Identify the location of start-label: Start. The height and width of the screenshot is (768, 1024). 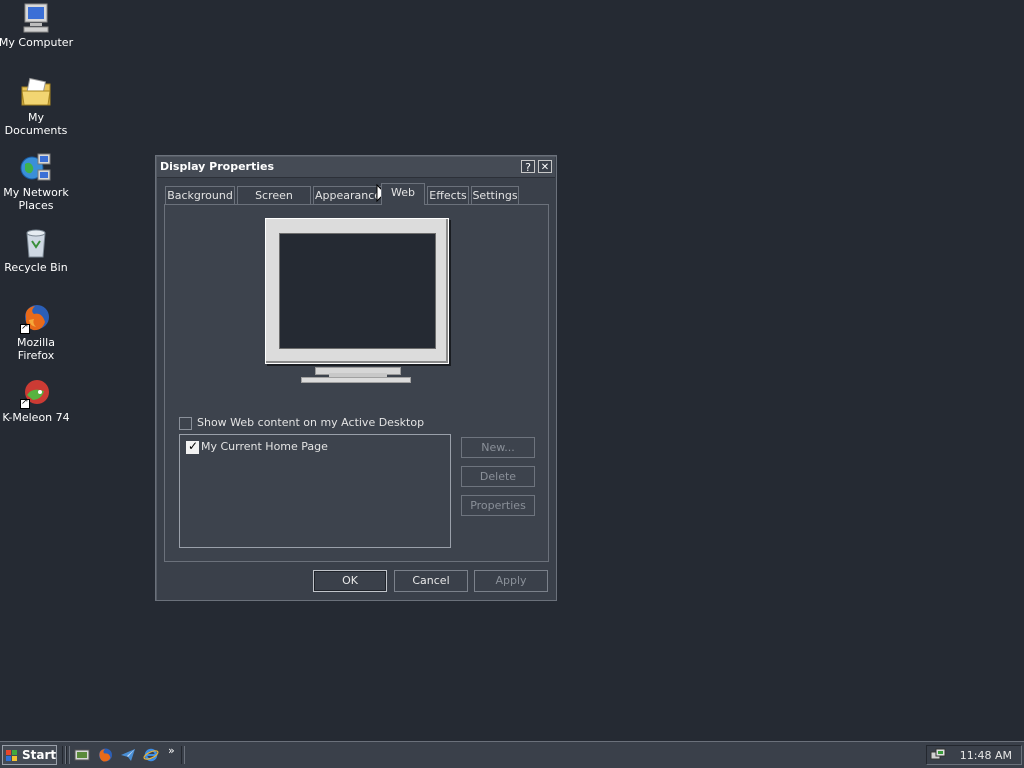
(39, 755).